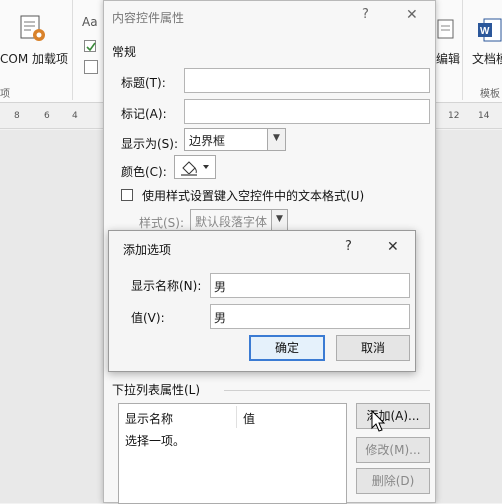 The height and width of the screenshot is (504, 502). Describe the element at coordinates (448, 58) in the screenshot. I see `edit-label-fragment: 编辑` at that location.